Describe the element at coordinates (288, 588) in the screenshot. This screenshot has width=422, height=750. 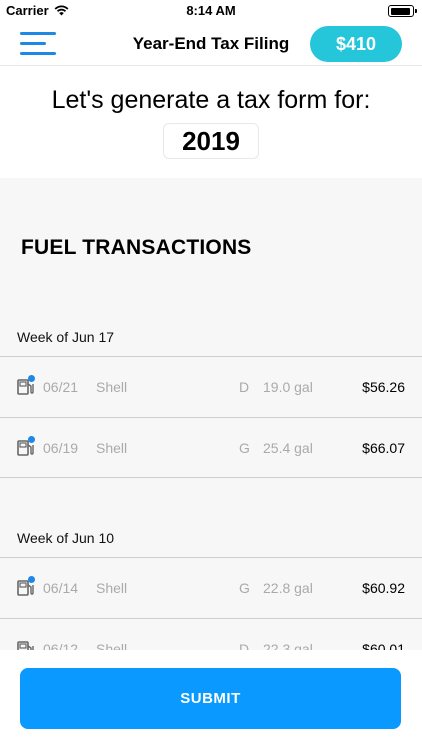
I see `fuel-gallons: 22.8 gal` at that location.